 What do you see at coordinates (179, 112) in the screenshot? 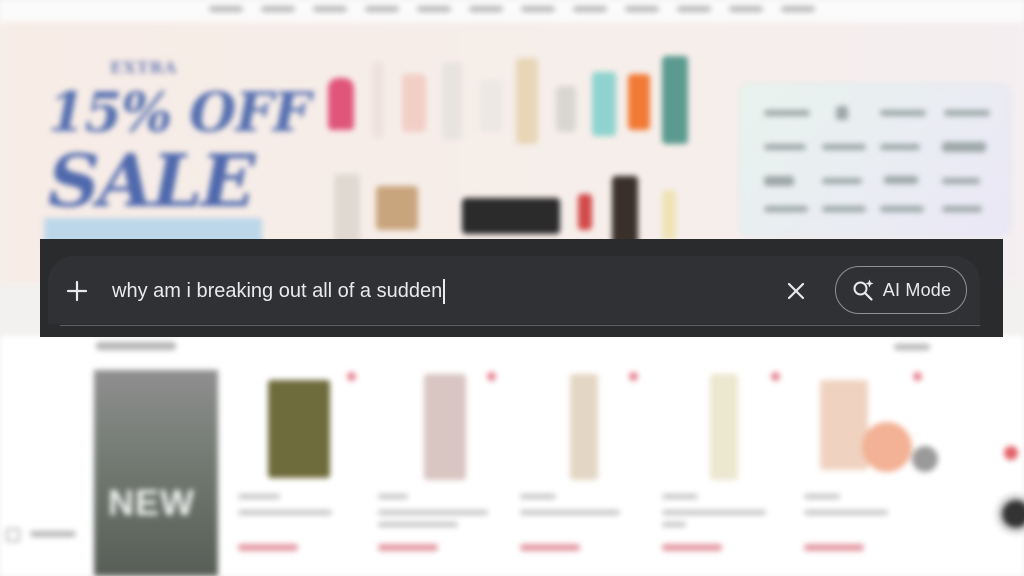
I see `promo-percent-text: 15% OFF` at bounding box center [179, 112].